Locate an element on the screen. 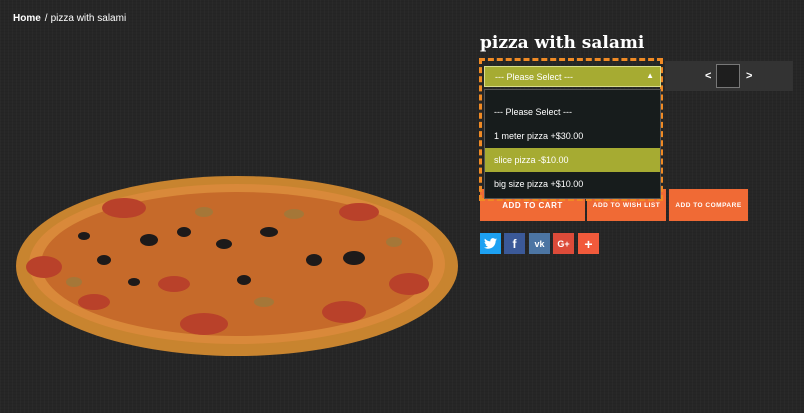 The image size is (804, 413). twitter-share-button is located at coordinates (490, 243).